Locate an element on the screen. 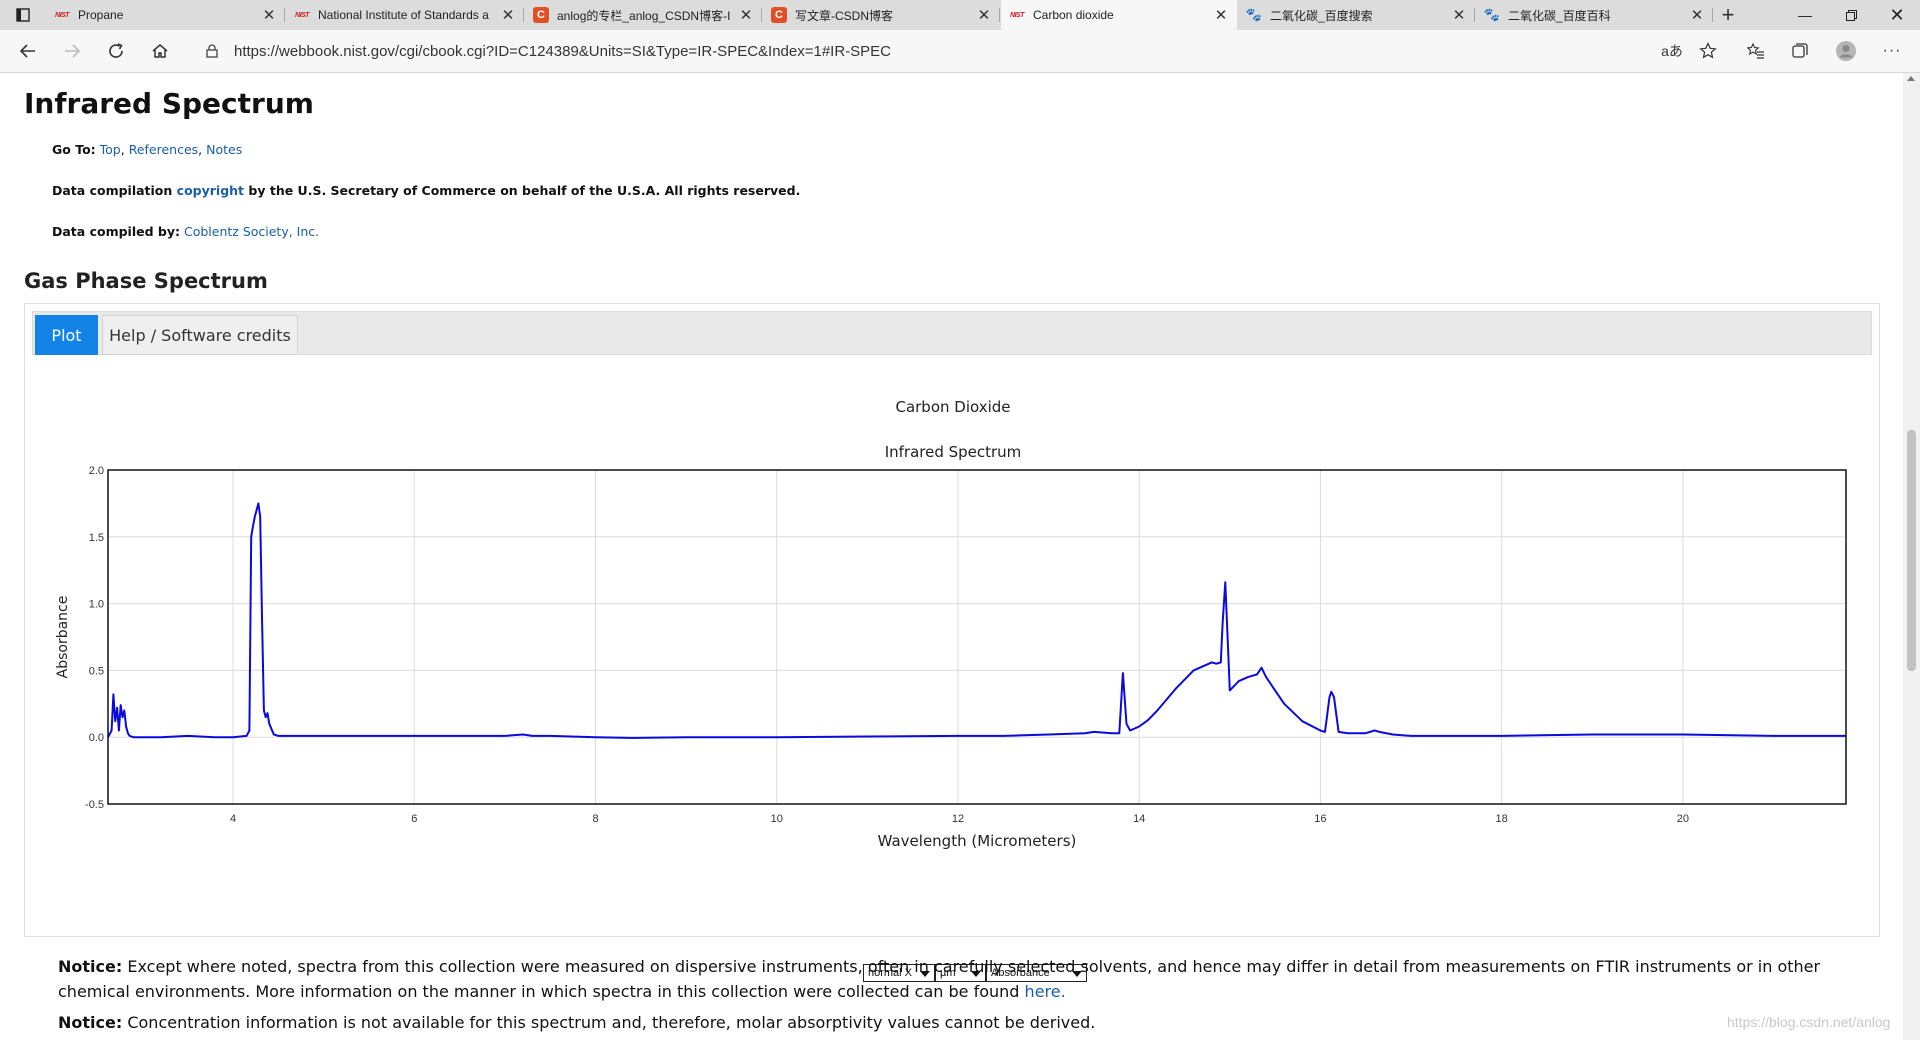 This screenshot has width=1920, height=1040. browser-tab: Canlog的专栏_anlog_CSDN博客-I ✕ is located at coordinates (643, 15).